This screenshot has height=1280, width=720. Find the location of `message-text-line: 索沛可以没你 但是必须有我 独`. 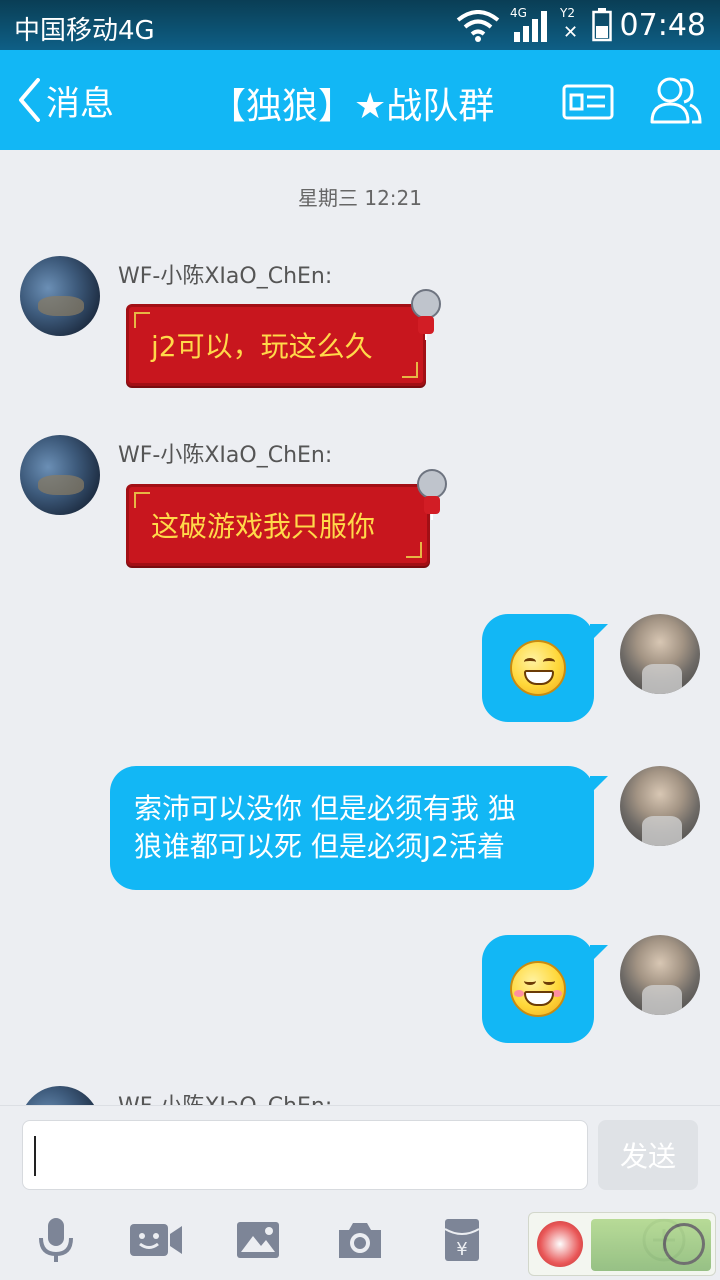

message-text-line: 索沛可以没你 但是必须有我 独 is located at coordinates (325, 808).